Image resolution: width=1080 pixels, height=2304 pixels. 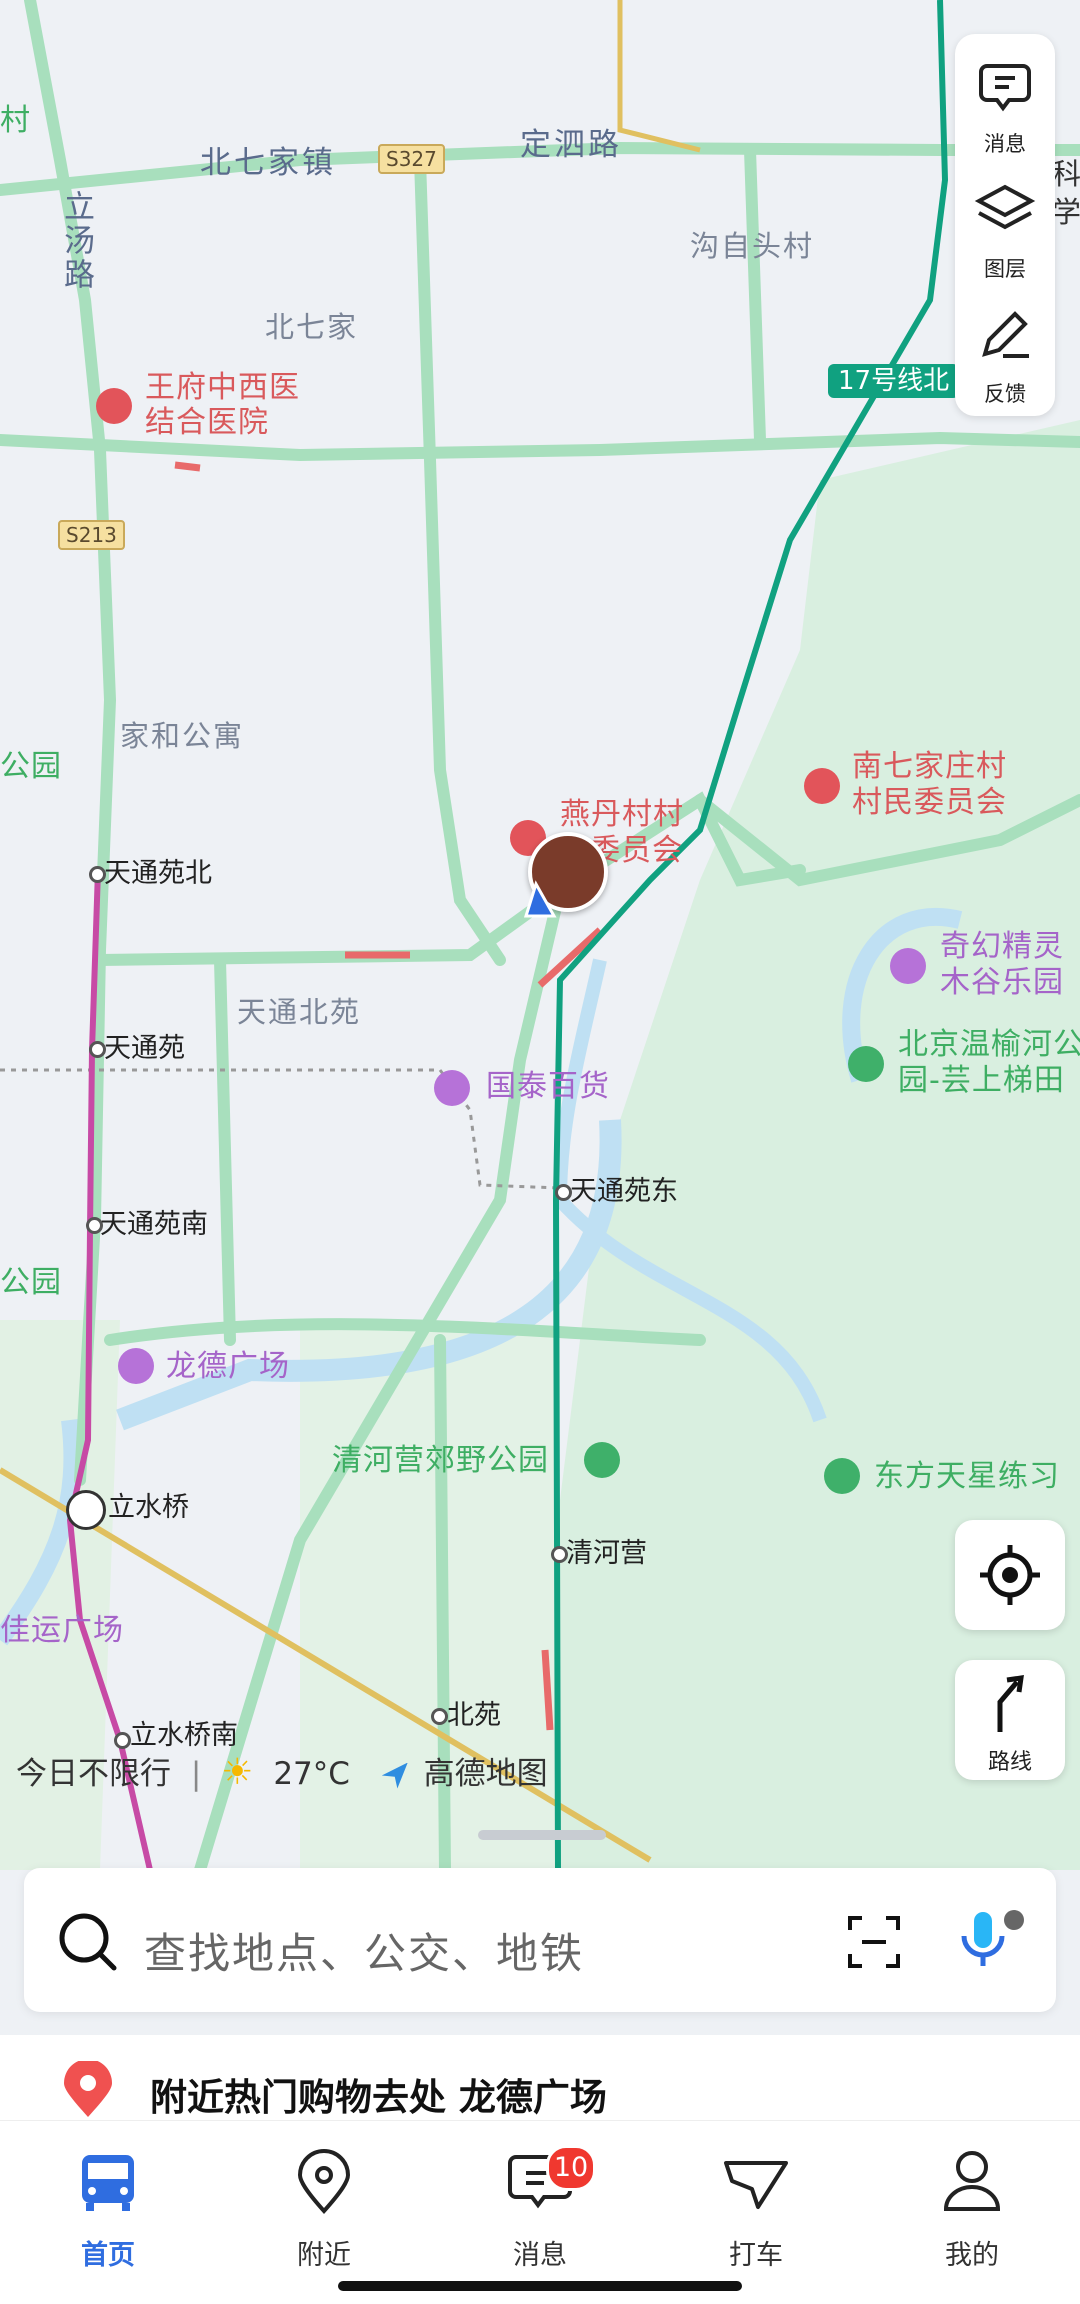 What do you see at coordinates (624, 1191) in the screenshot?
I see `station-label: 天通苑东` at bounding box center [624, 1191].